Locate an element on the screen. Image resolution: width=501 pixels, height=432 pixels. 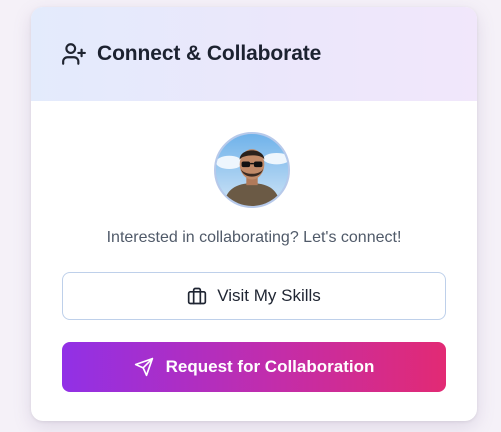
visit-skills-label: Visit My Skills is located at coordinates (269, 295).